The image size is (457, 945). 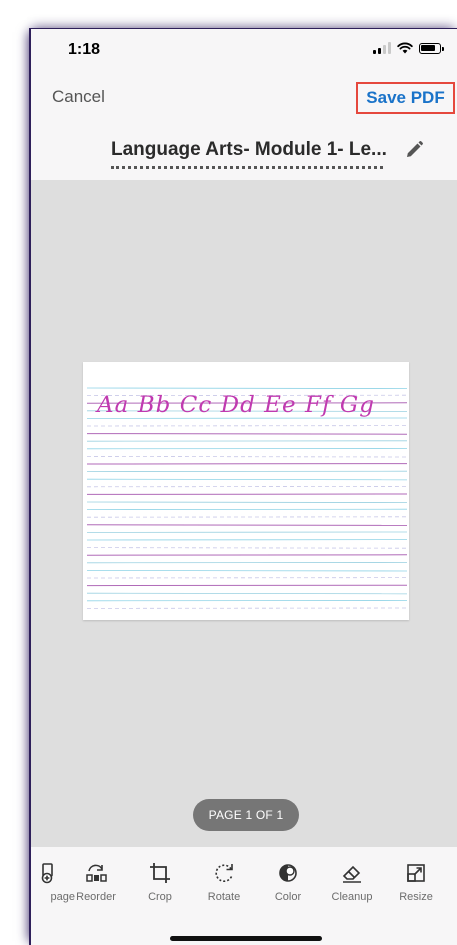 I want to click on toolbar-item-color: Color, so click(x=288, y=882).